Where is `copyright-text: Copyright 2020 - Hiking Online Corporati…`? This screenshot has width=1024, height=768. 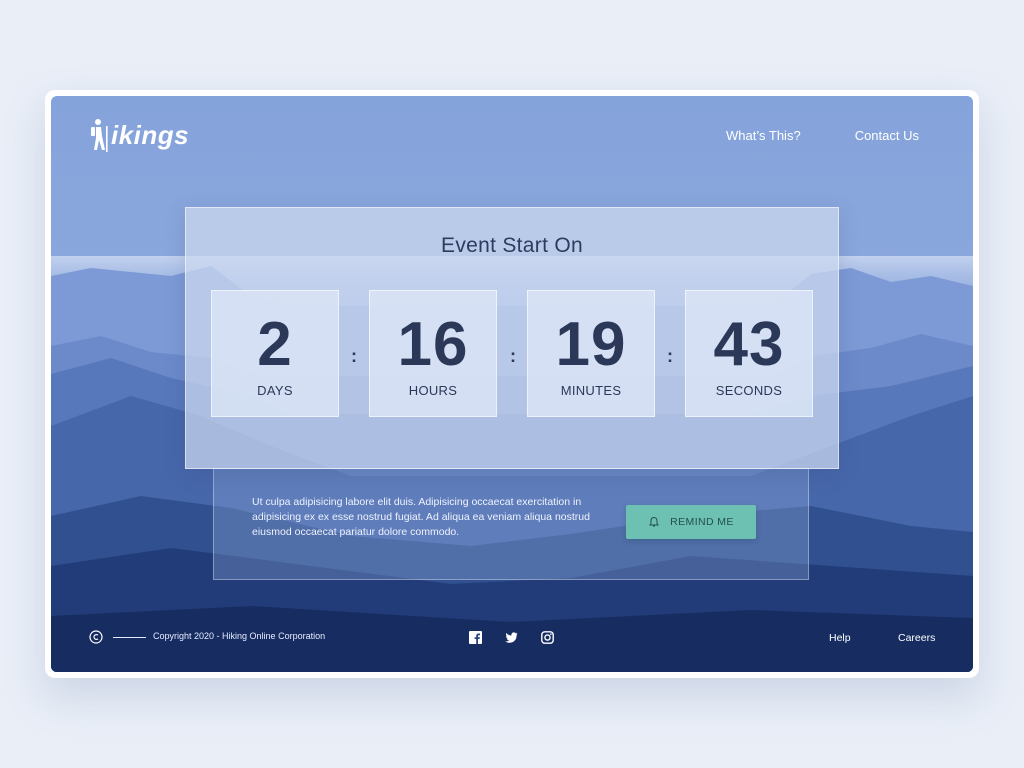 copyright-text: Copyright 2020 - Hiking Online Corporati… is located at coordinates (239, 636).